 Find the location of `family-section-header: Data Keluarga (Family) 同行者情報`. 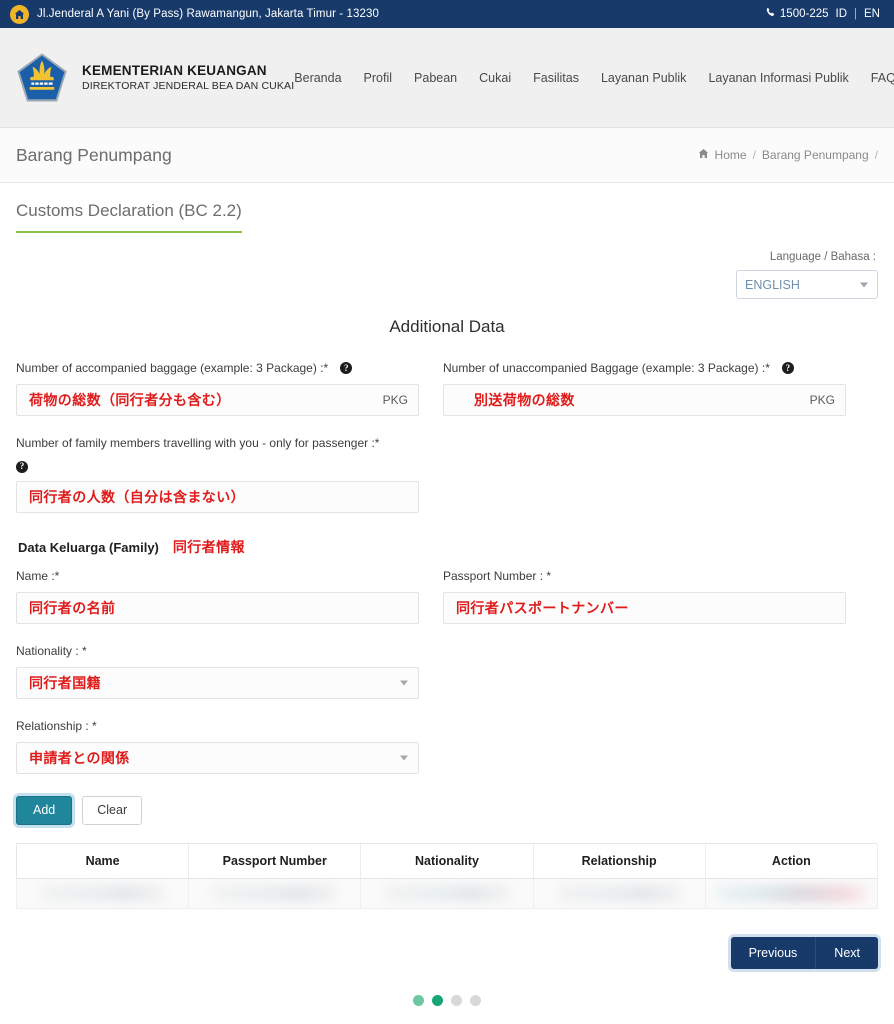

family-section-header: Data Keluarga (Family) 同行者情報 is located at coordinates (448, 547).